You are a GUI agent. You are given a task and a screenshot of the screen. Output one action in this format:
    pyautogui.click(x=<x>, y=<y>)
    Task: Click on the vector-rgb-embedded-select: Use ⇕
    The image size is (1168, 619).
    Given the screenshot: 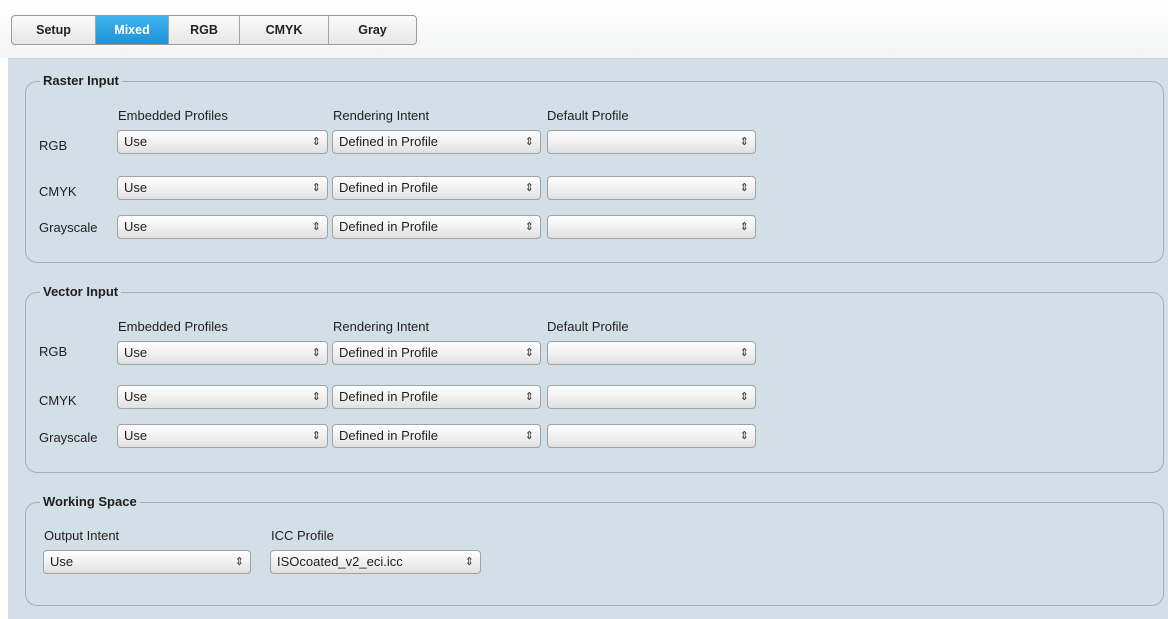 What is the action you would take?
    pyautogui.click(x=222, y=353)
    